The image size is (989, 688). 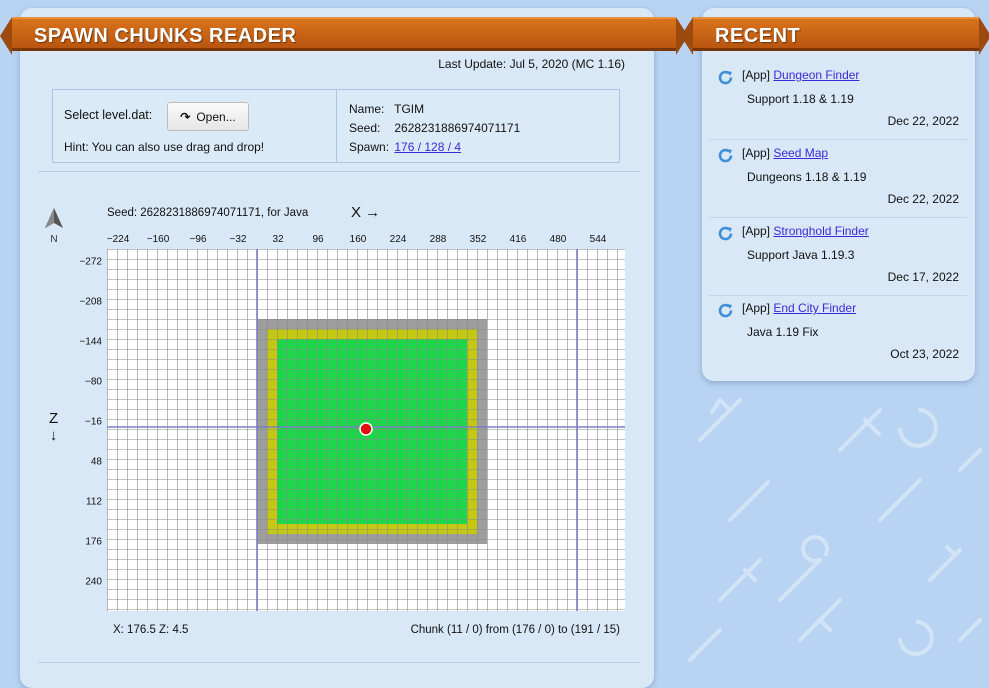 I want to click on recent-item-title: [App] Stronghold Finder, so click(x=805, y=231).